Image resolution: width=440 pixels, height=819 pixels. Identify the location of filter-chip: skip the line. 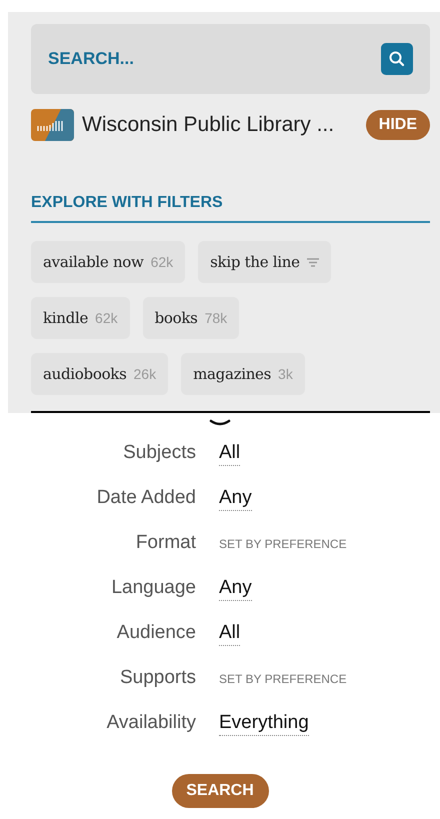
(264, 262).